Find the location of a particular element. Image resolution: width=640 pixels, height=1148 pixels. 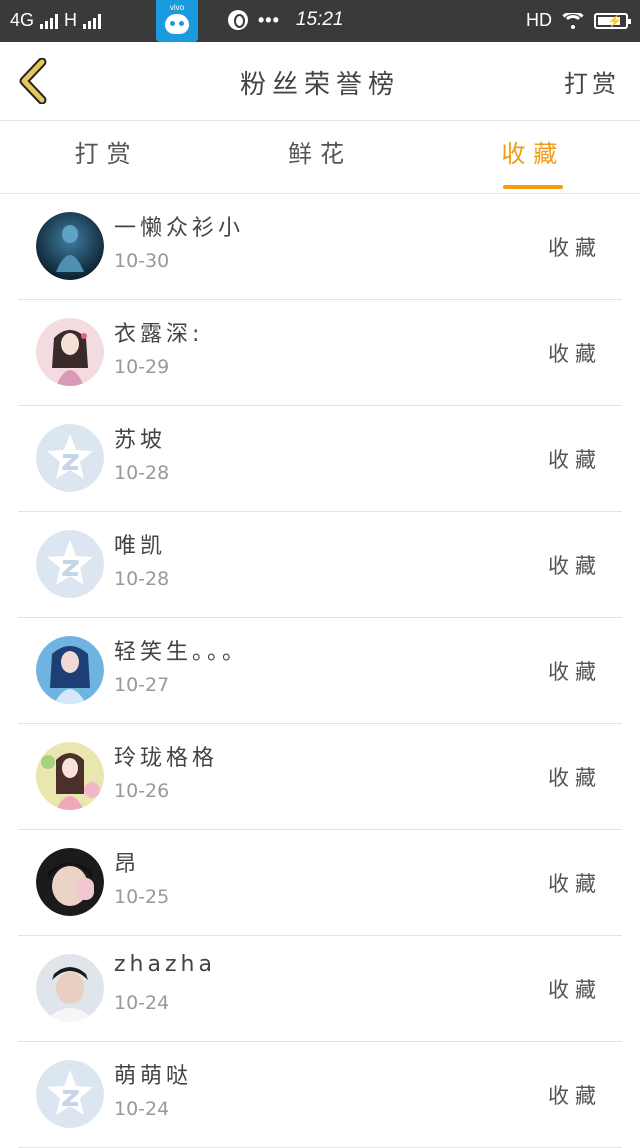

item-date: 10-25 is located at coordinates (142, 897).